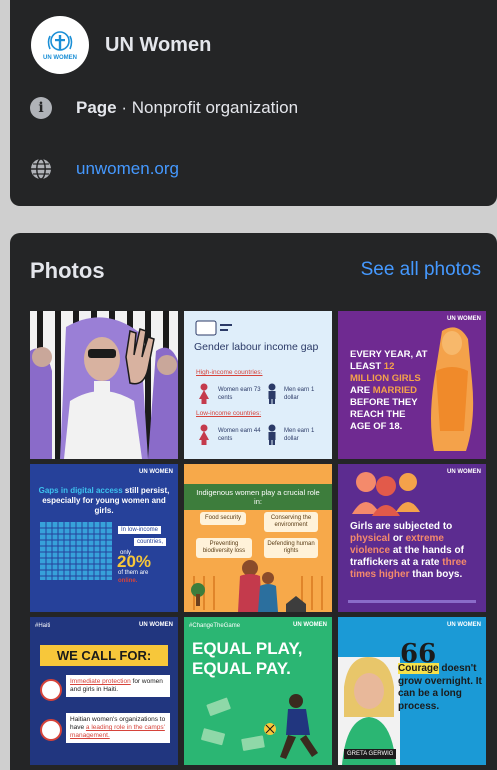  I want to click on info-icon: i, so click(41, 108).